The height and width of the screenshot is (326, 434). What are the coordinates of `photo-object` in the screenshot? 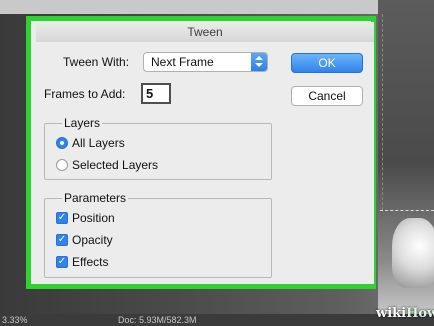 It's located at (413, 253).